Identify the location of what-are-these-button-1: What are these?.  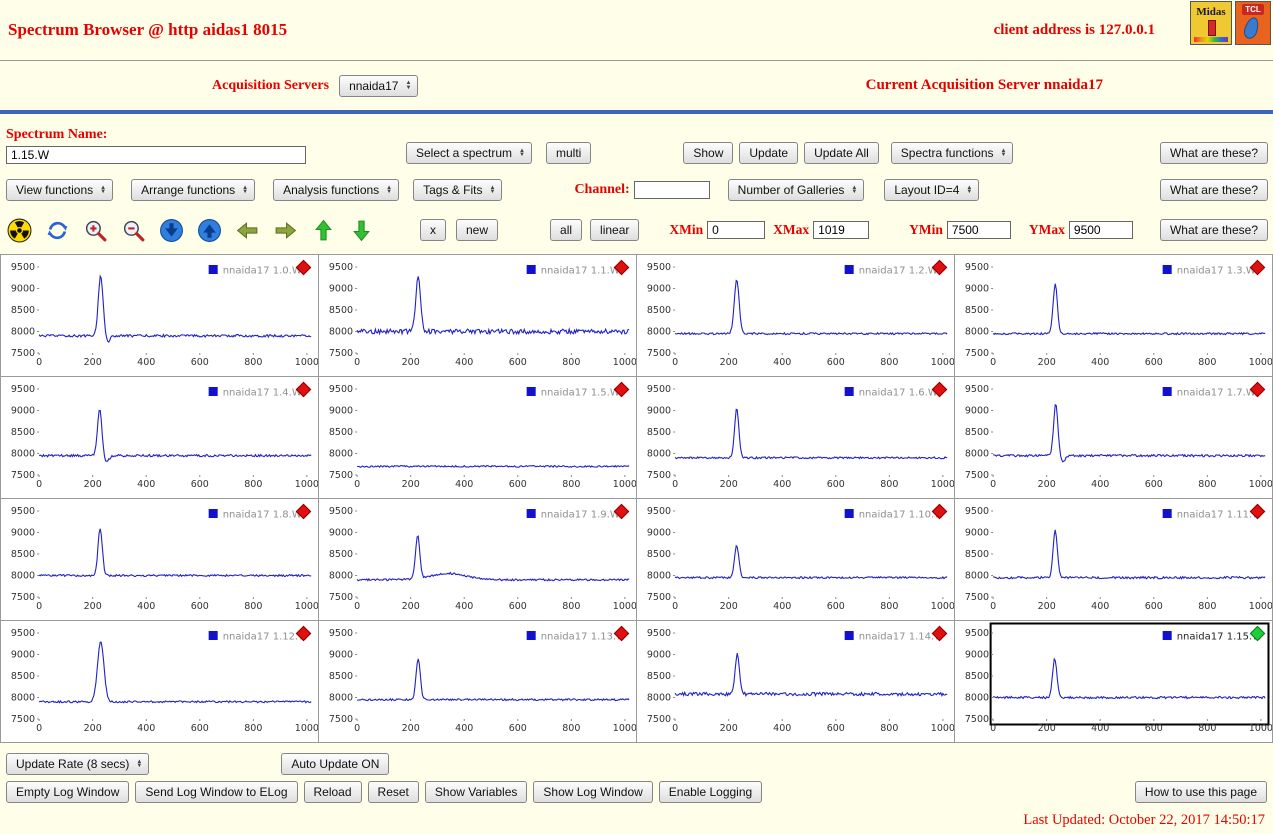
(1213, 153).